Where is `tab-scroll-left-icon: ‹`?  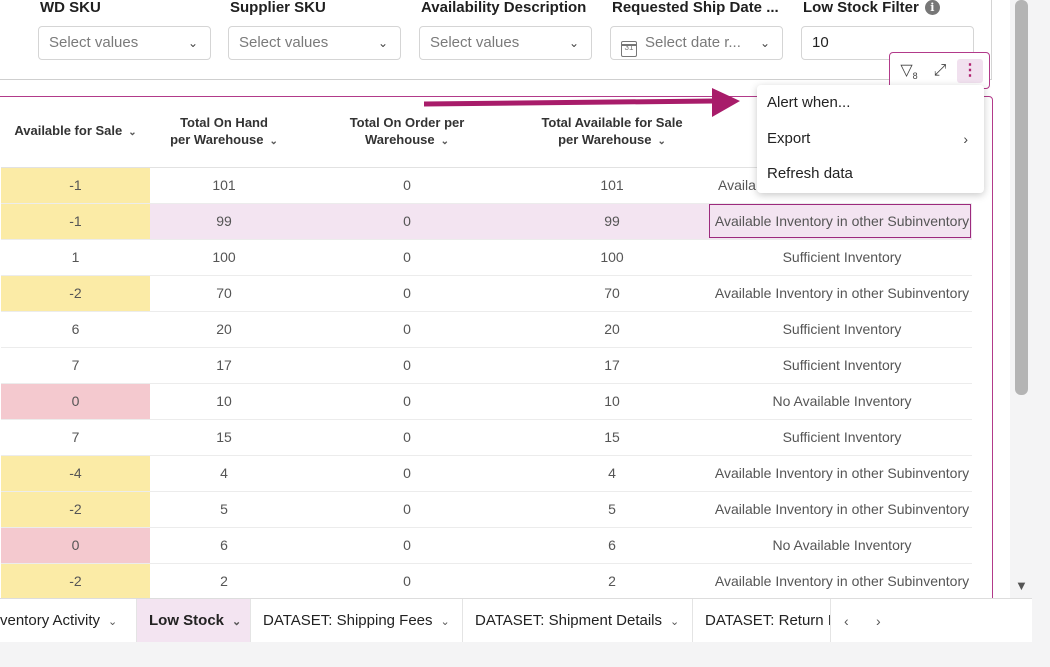
tab-scroll-left-icon: ‹ is located at coordinates (846, 621).